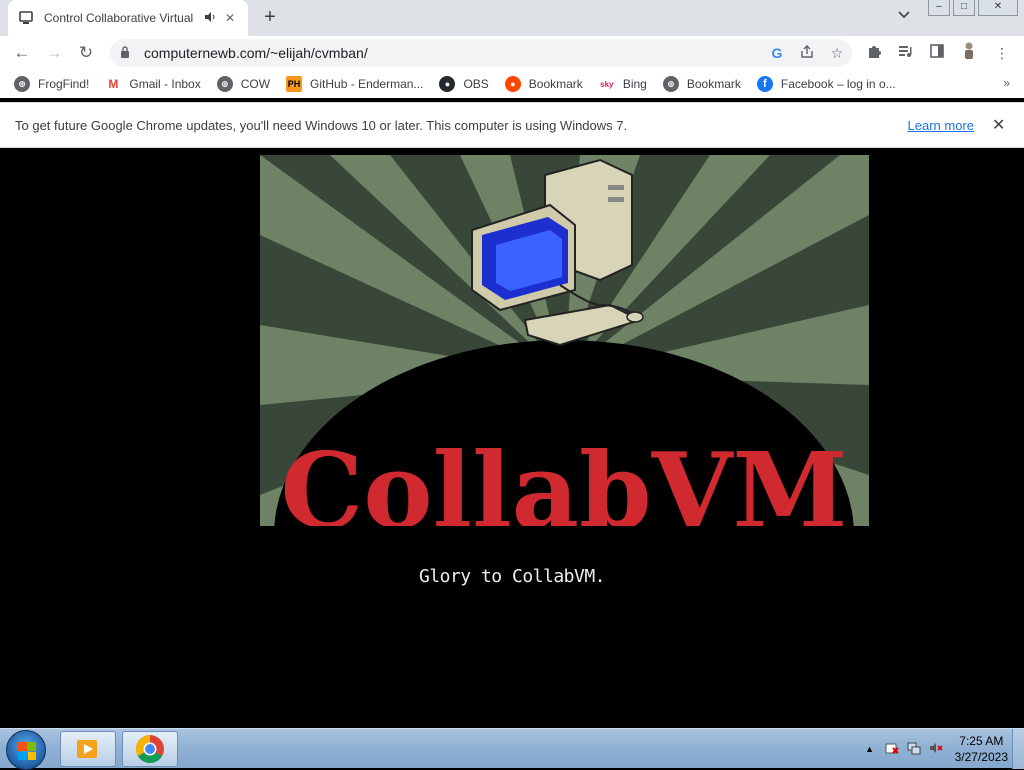 The width and height of the screenshot is (1024, 770). I want to click on sky-icon: sky, so click(607, 84).